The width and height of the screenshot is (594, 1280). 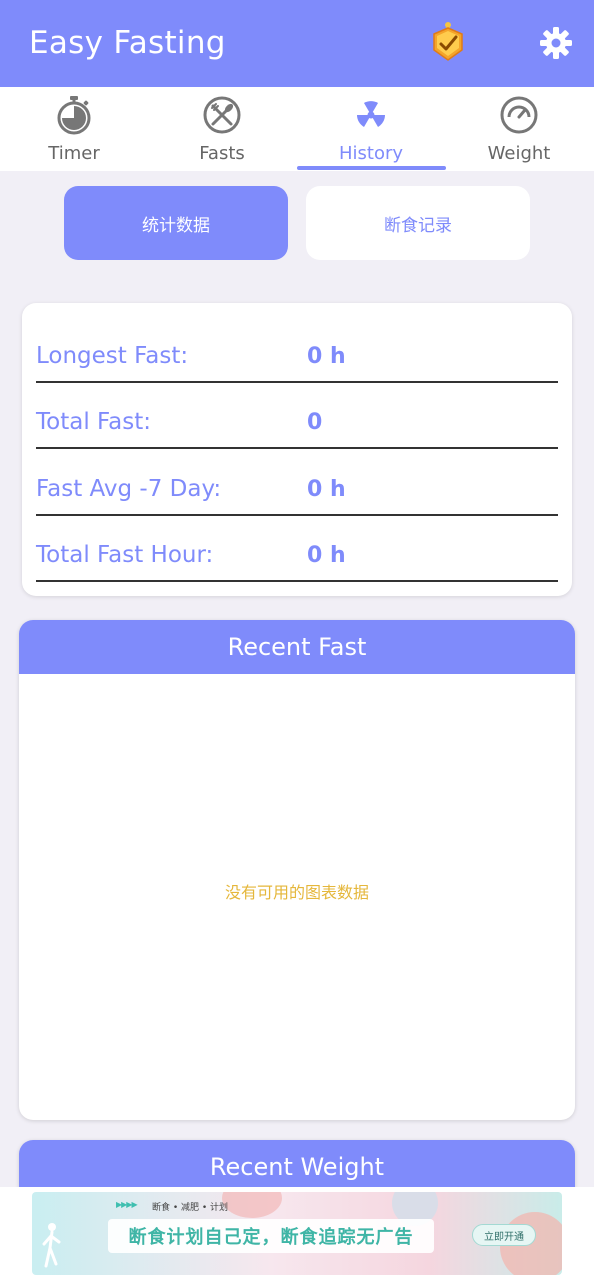 I want to click on stat-row-fast-avg-7-day: Fast Avg -7 Day: 0 h, so click(x=297, y=483).